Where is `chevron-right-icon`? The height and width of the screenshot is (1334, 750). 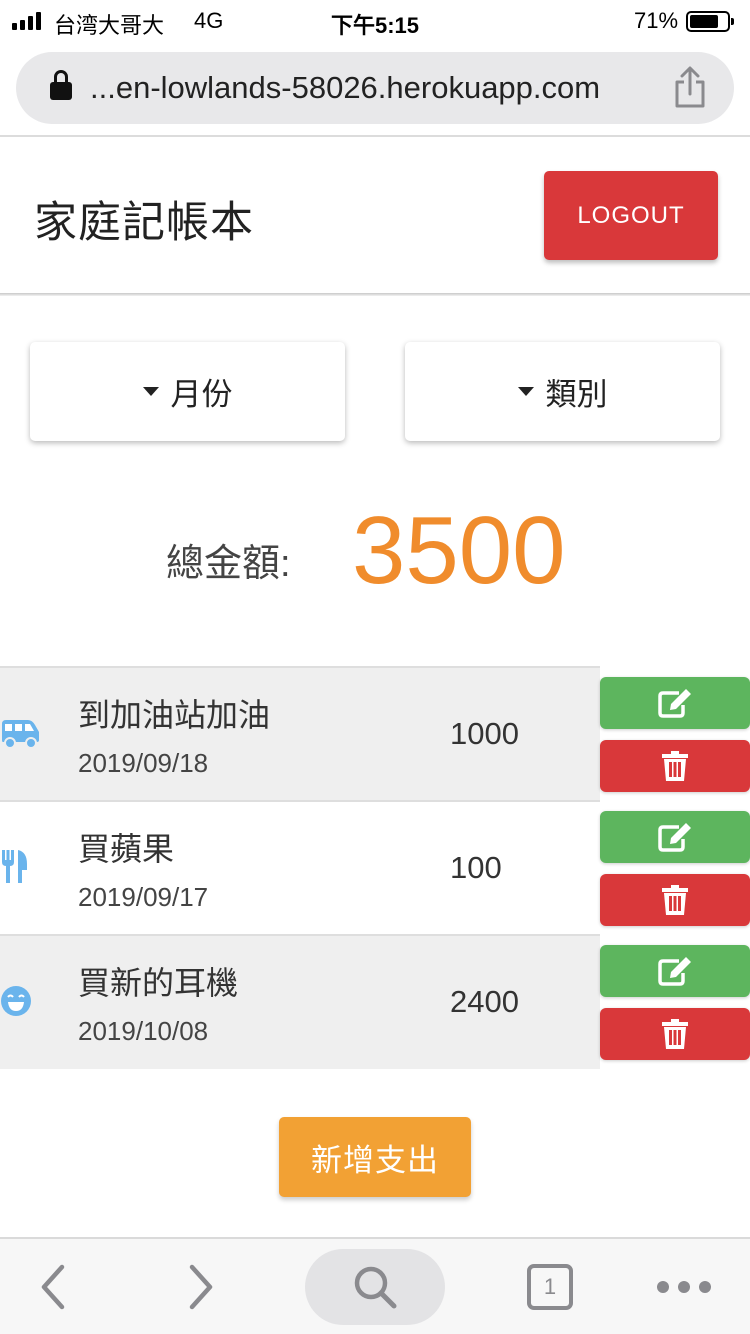
chevron-right-icon is located at coordinates (201, 1287).